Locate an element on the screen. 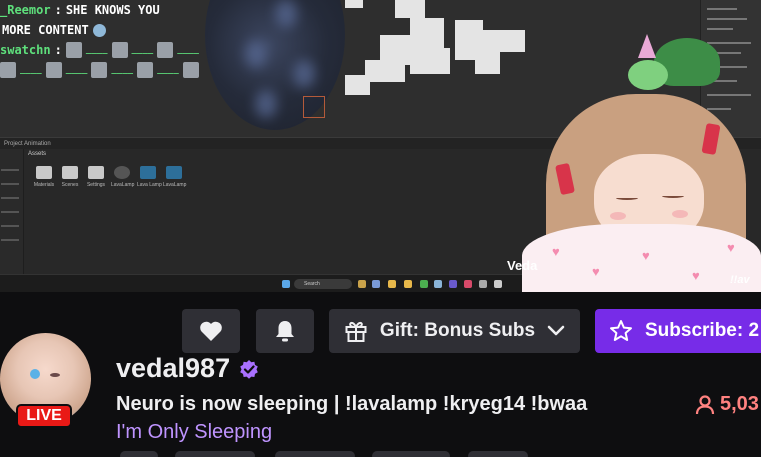 This screenshot has height=457, width=761. hierarchy-panel is located at coordinates (12, 211).